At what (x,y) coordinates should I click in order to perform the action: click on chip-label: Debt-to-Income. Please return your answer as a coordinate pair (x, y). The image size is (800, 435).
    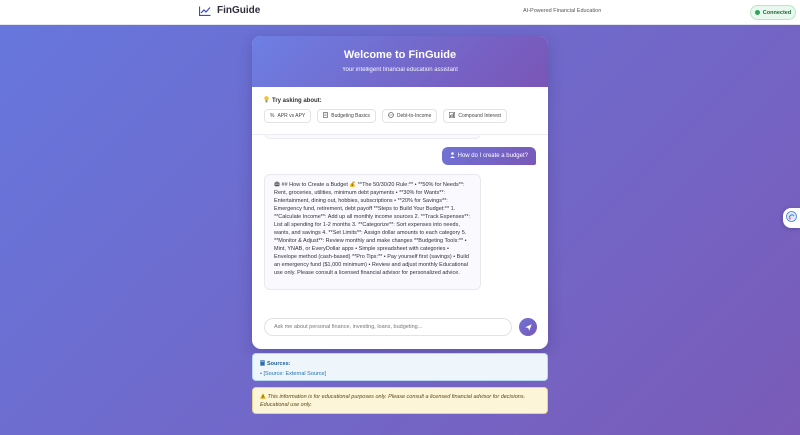
    Looking at the image, I should click on (414, 116).